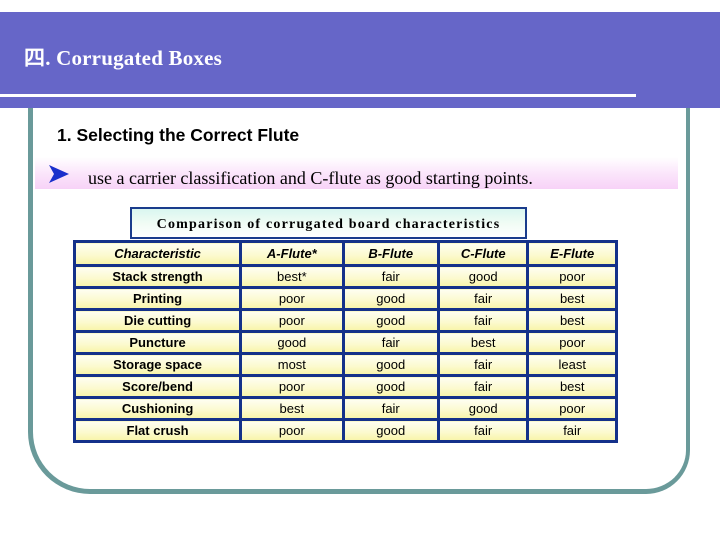 Image resolution: width=720 pixels, height=540 pixels. I want to click on table-cell: best*, so click(292, 276).